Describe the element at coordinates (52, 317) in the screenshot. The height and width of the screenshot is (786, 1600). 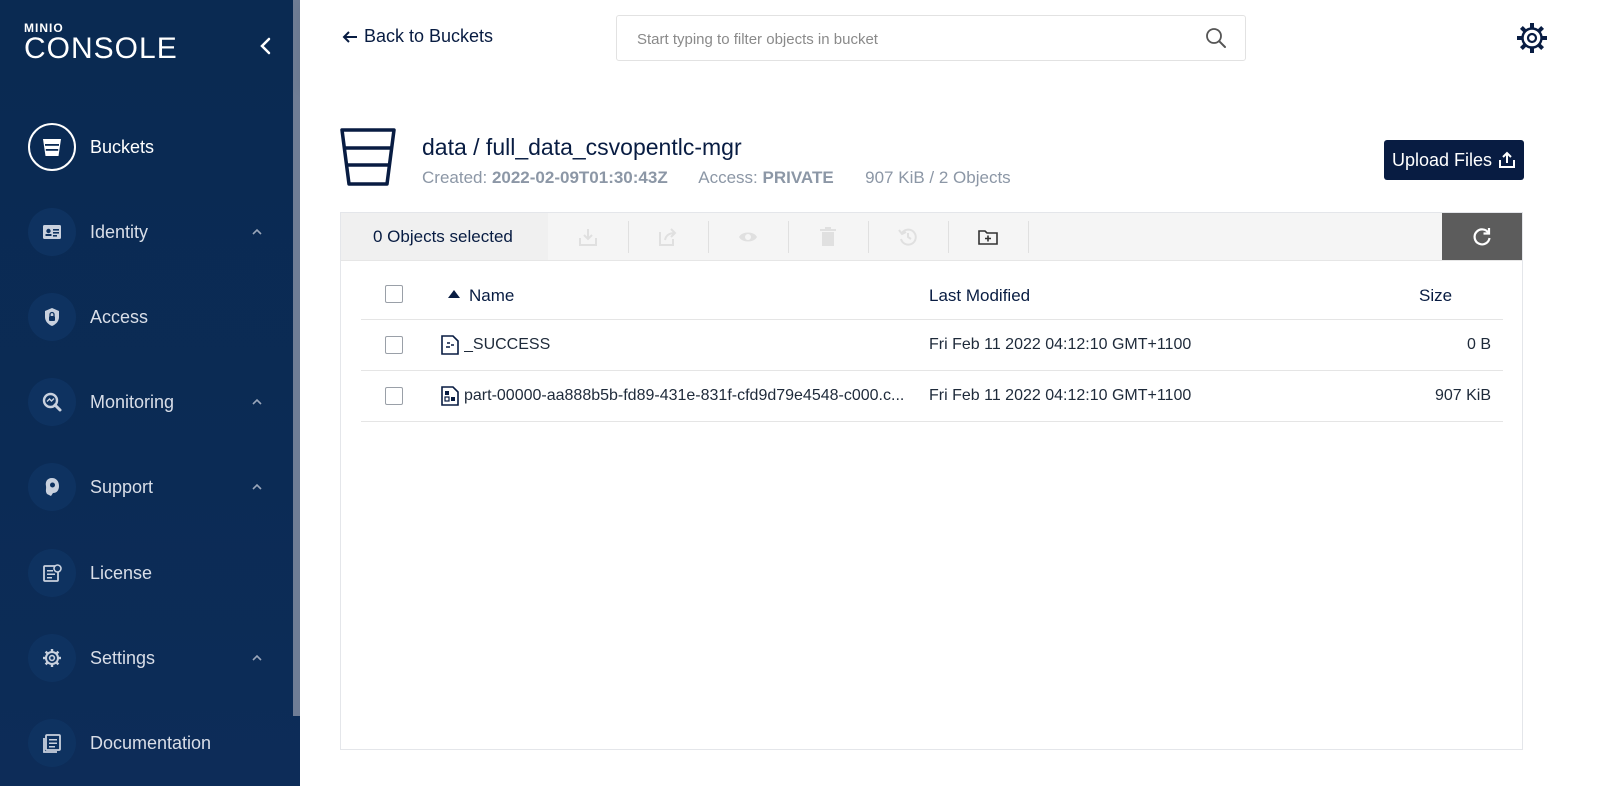
I see `lock-shield-icon` at that location.